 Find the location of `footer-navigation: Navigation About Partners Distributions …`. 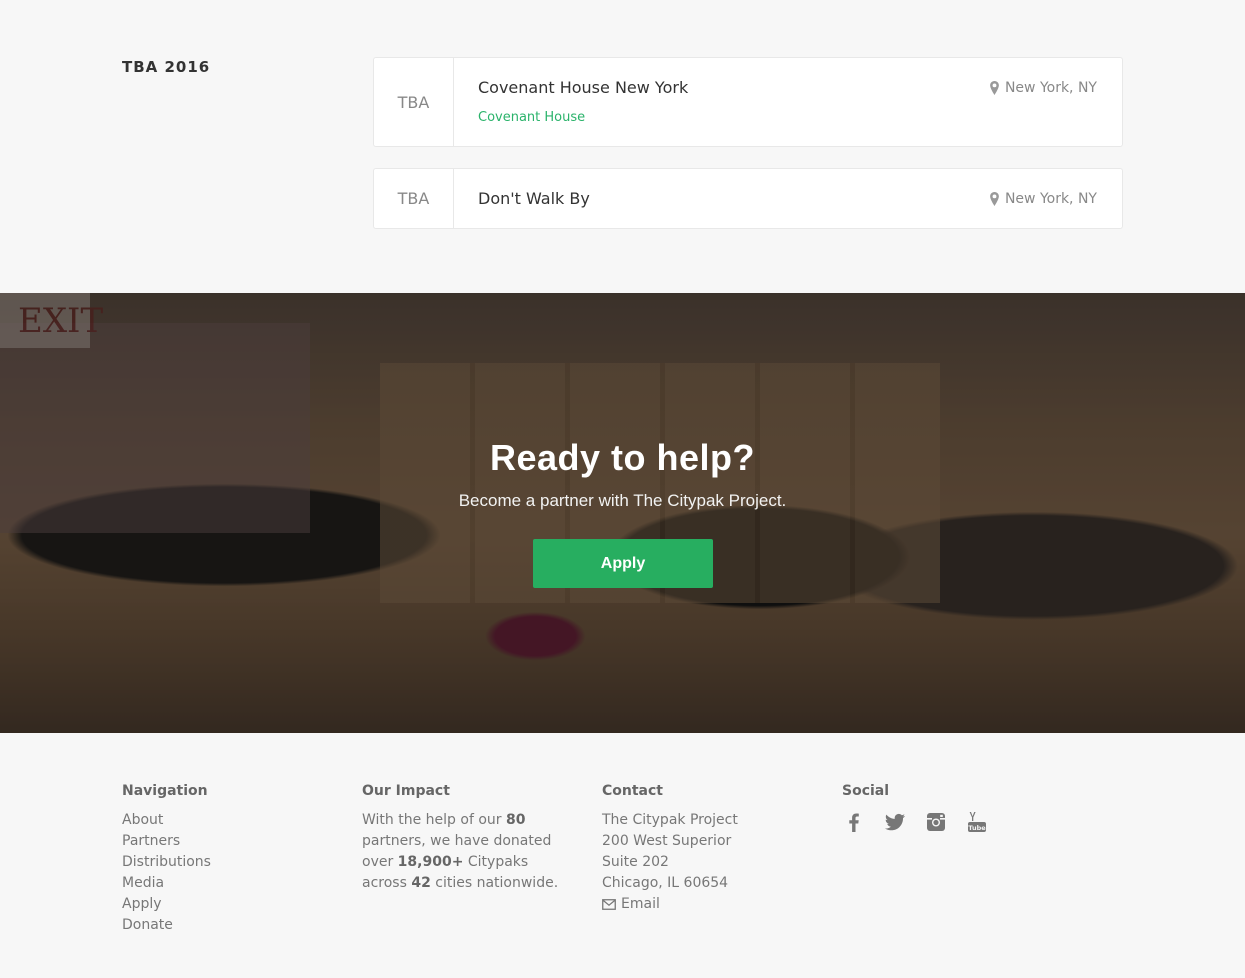

footer-navigation: Navigation About Partners Distributions … is located at coordinates (227, 859).